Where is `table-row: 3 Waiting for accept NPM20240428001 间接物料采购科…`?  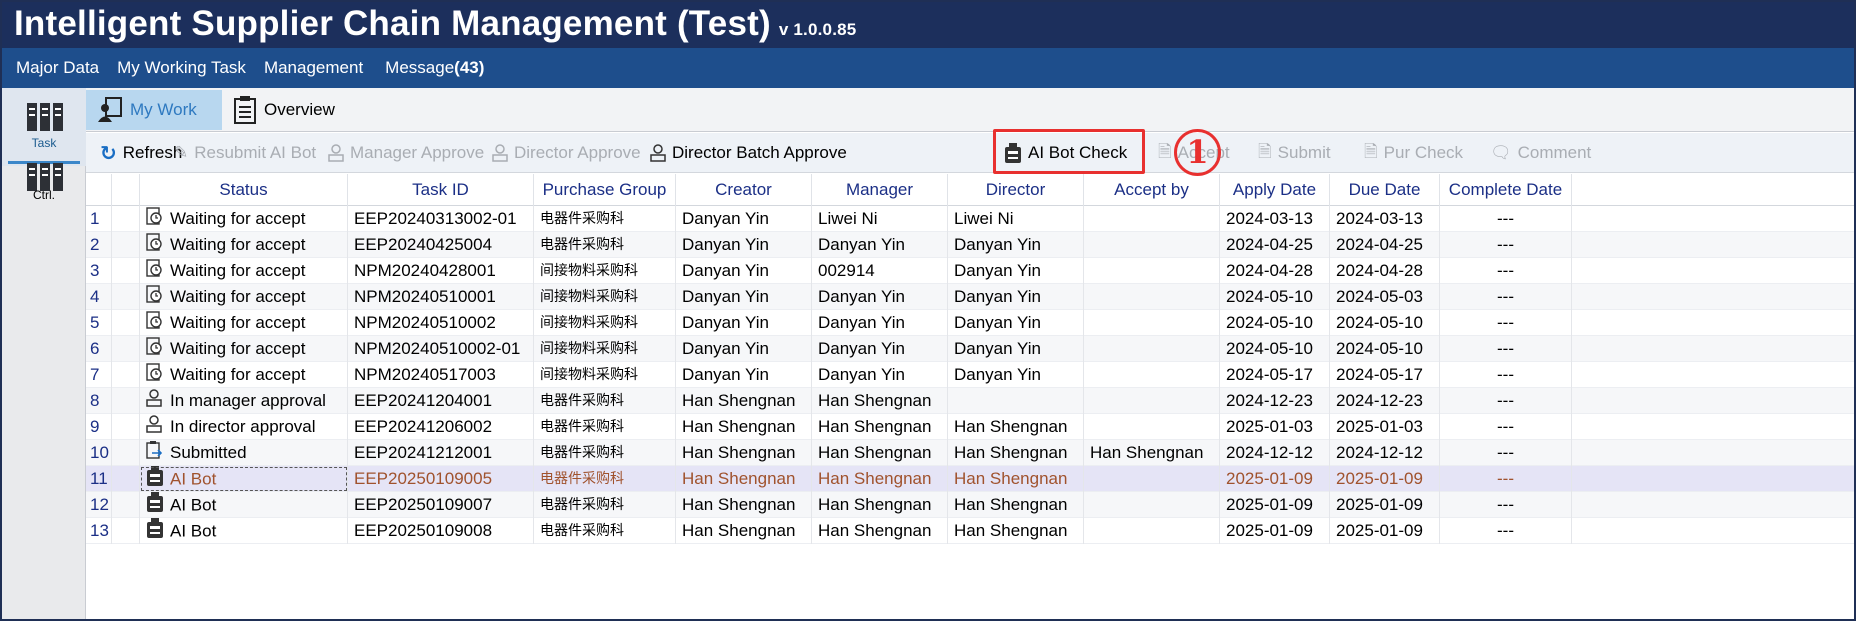 table-row: 3 Waiting for accept NPM20240428001 间接物料采购科… is located at coordinates (970, 271).